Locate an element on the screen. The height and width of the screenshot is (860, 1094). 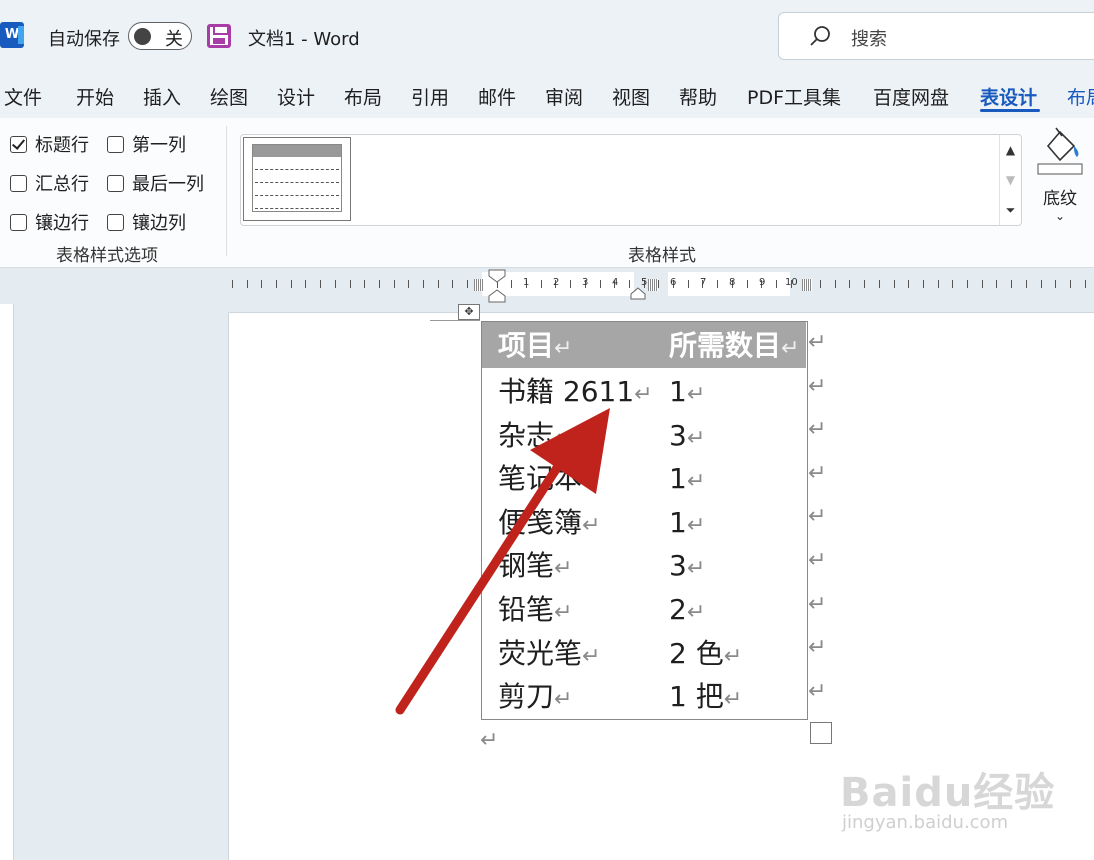
table-cell: 荧光笔↵ is located at coordinates (549, 655).